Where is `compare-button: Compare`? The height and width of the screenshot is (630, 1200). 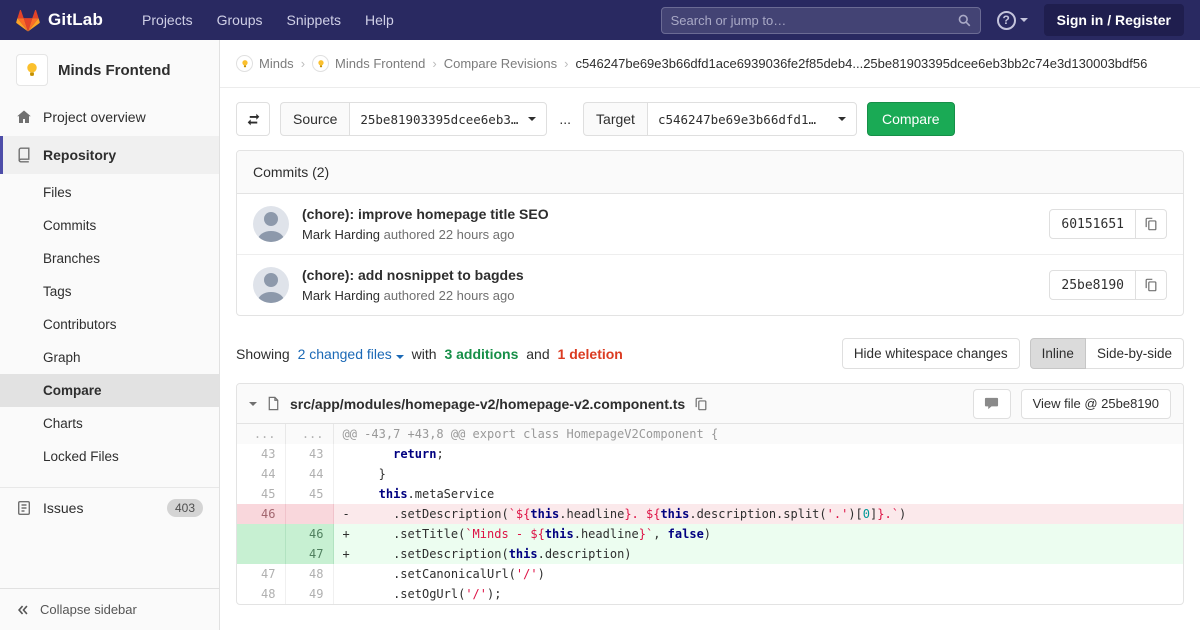
compare-button: Compare is located at coordinates (910, 119).